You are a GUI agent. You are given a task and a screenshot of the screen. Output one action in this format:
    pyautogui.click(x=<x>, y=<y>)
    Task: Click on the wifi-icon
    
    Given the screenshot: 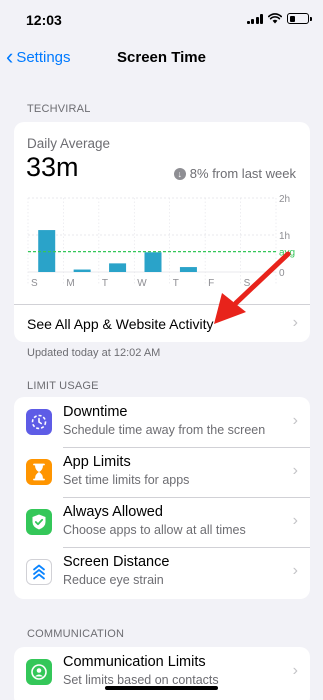 What is the action you would take?
    pyautogui.click(x=275, y=18)
    